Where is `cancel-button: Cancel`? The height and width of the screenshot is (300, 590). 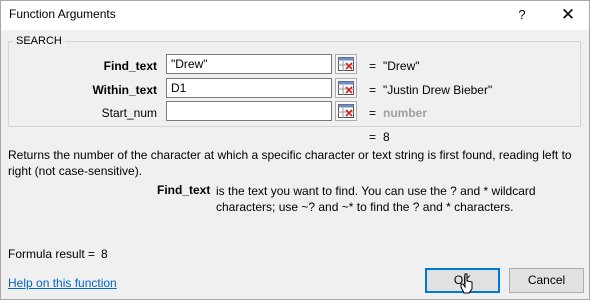 cancel-button: Cancel is located at coordinates (546, 280).